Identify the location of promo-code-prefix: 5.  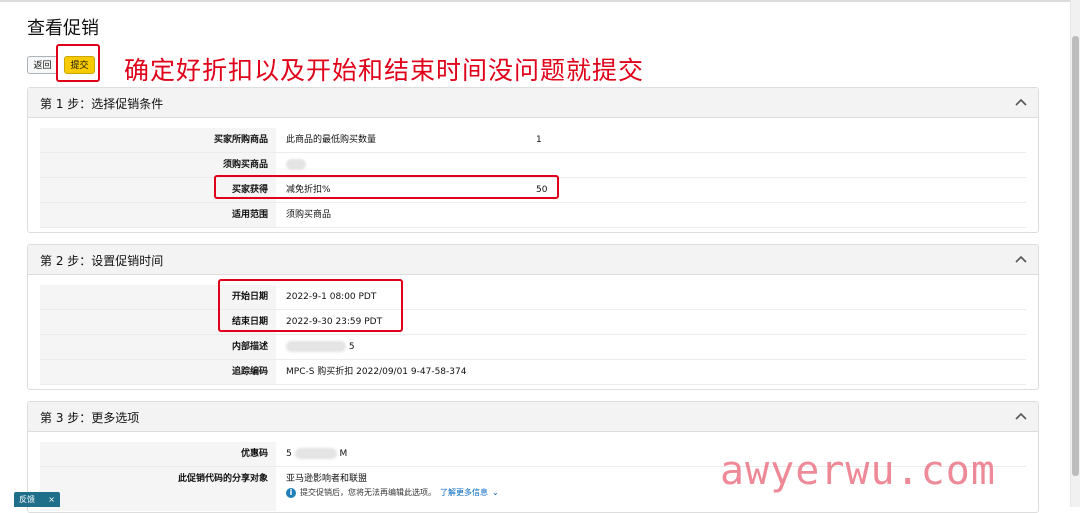
(289, 454).